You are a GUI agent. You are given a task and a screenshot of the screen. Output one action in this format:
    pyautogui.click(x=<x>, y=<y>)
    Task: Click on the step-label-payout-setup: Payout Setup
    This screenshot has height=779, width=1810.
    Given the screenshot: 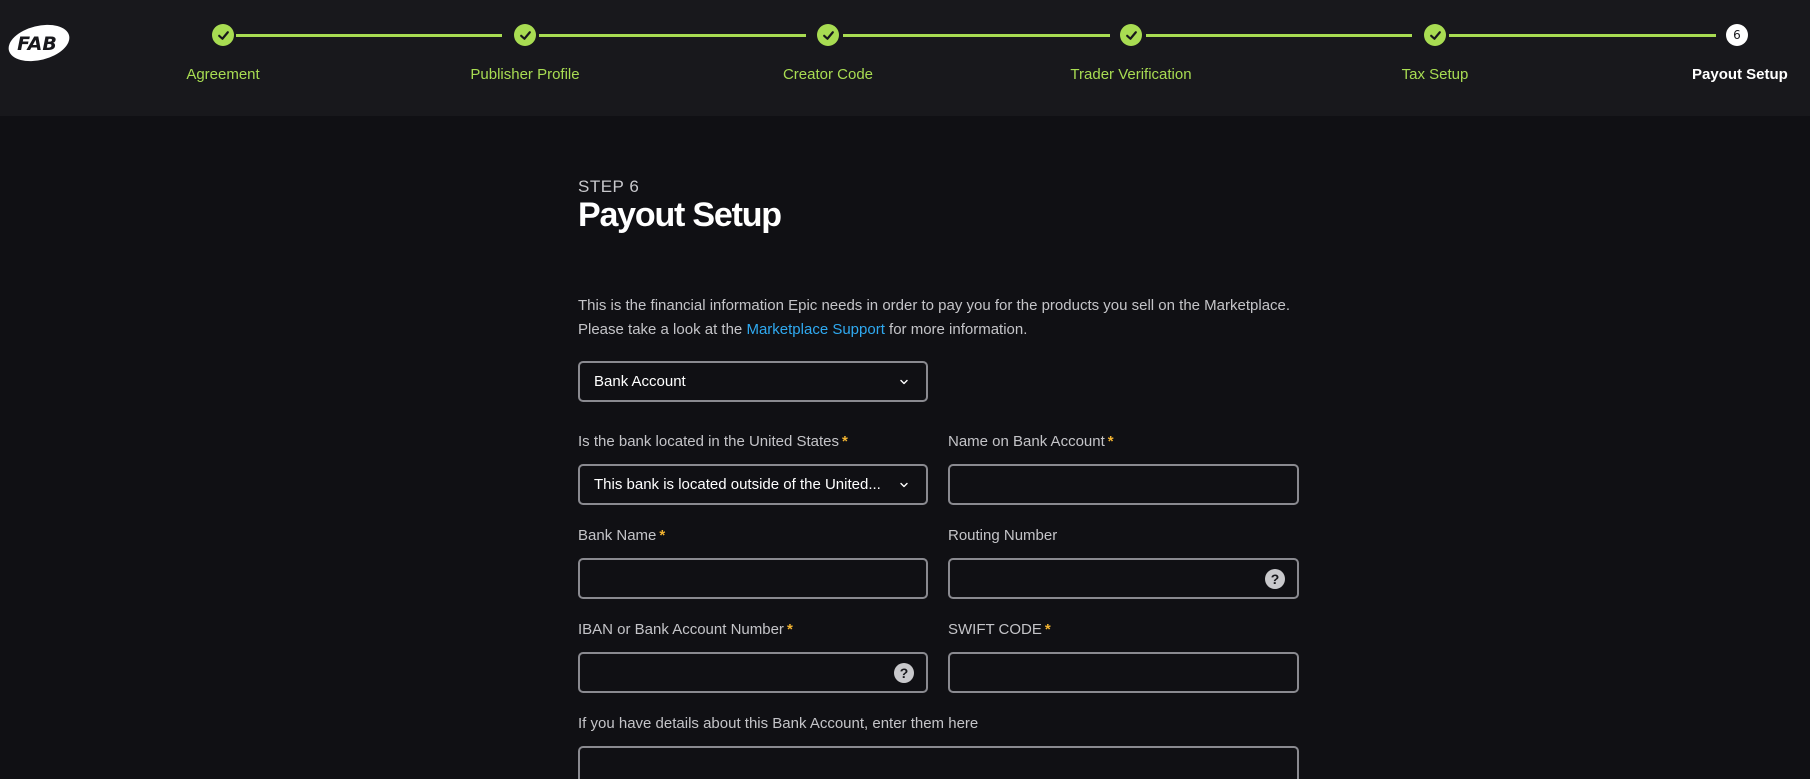 What is the action you would take?
    pyautogui.click(x=1740, y=74)
    